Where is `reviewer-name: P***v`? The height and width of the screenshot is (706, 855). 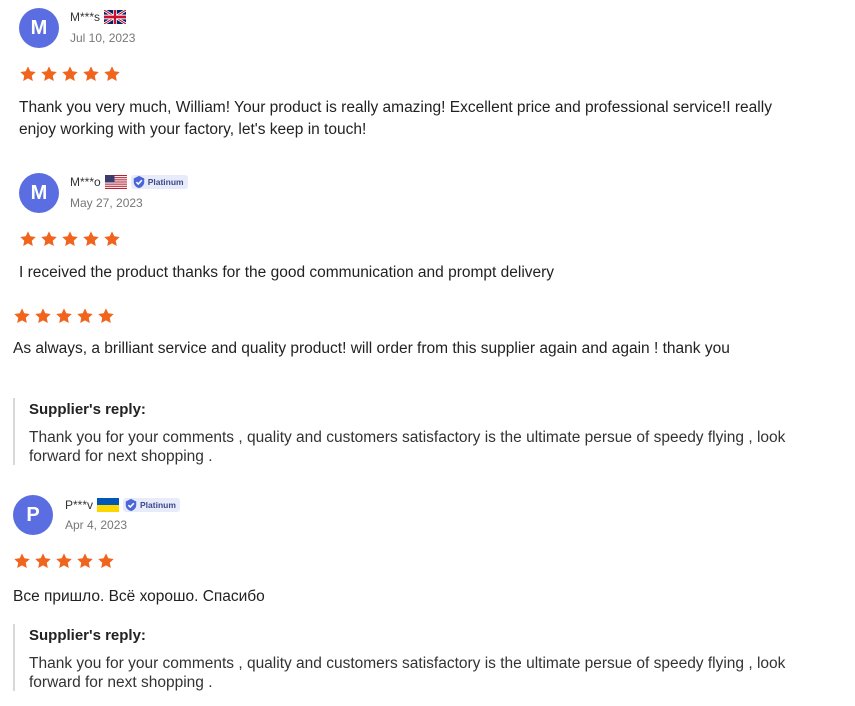 reviewer-name: P***v is located at coordinates (79, 505).